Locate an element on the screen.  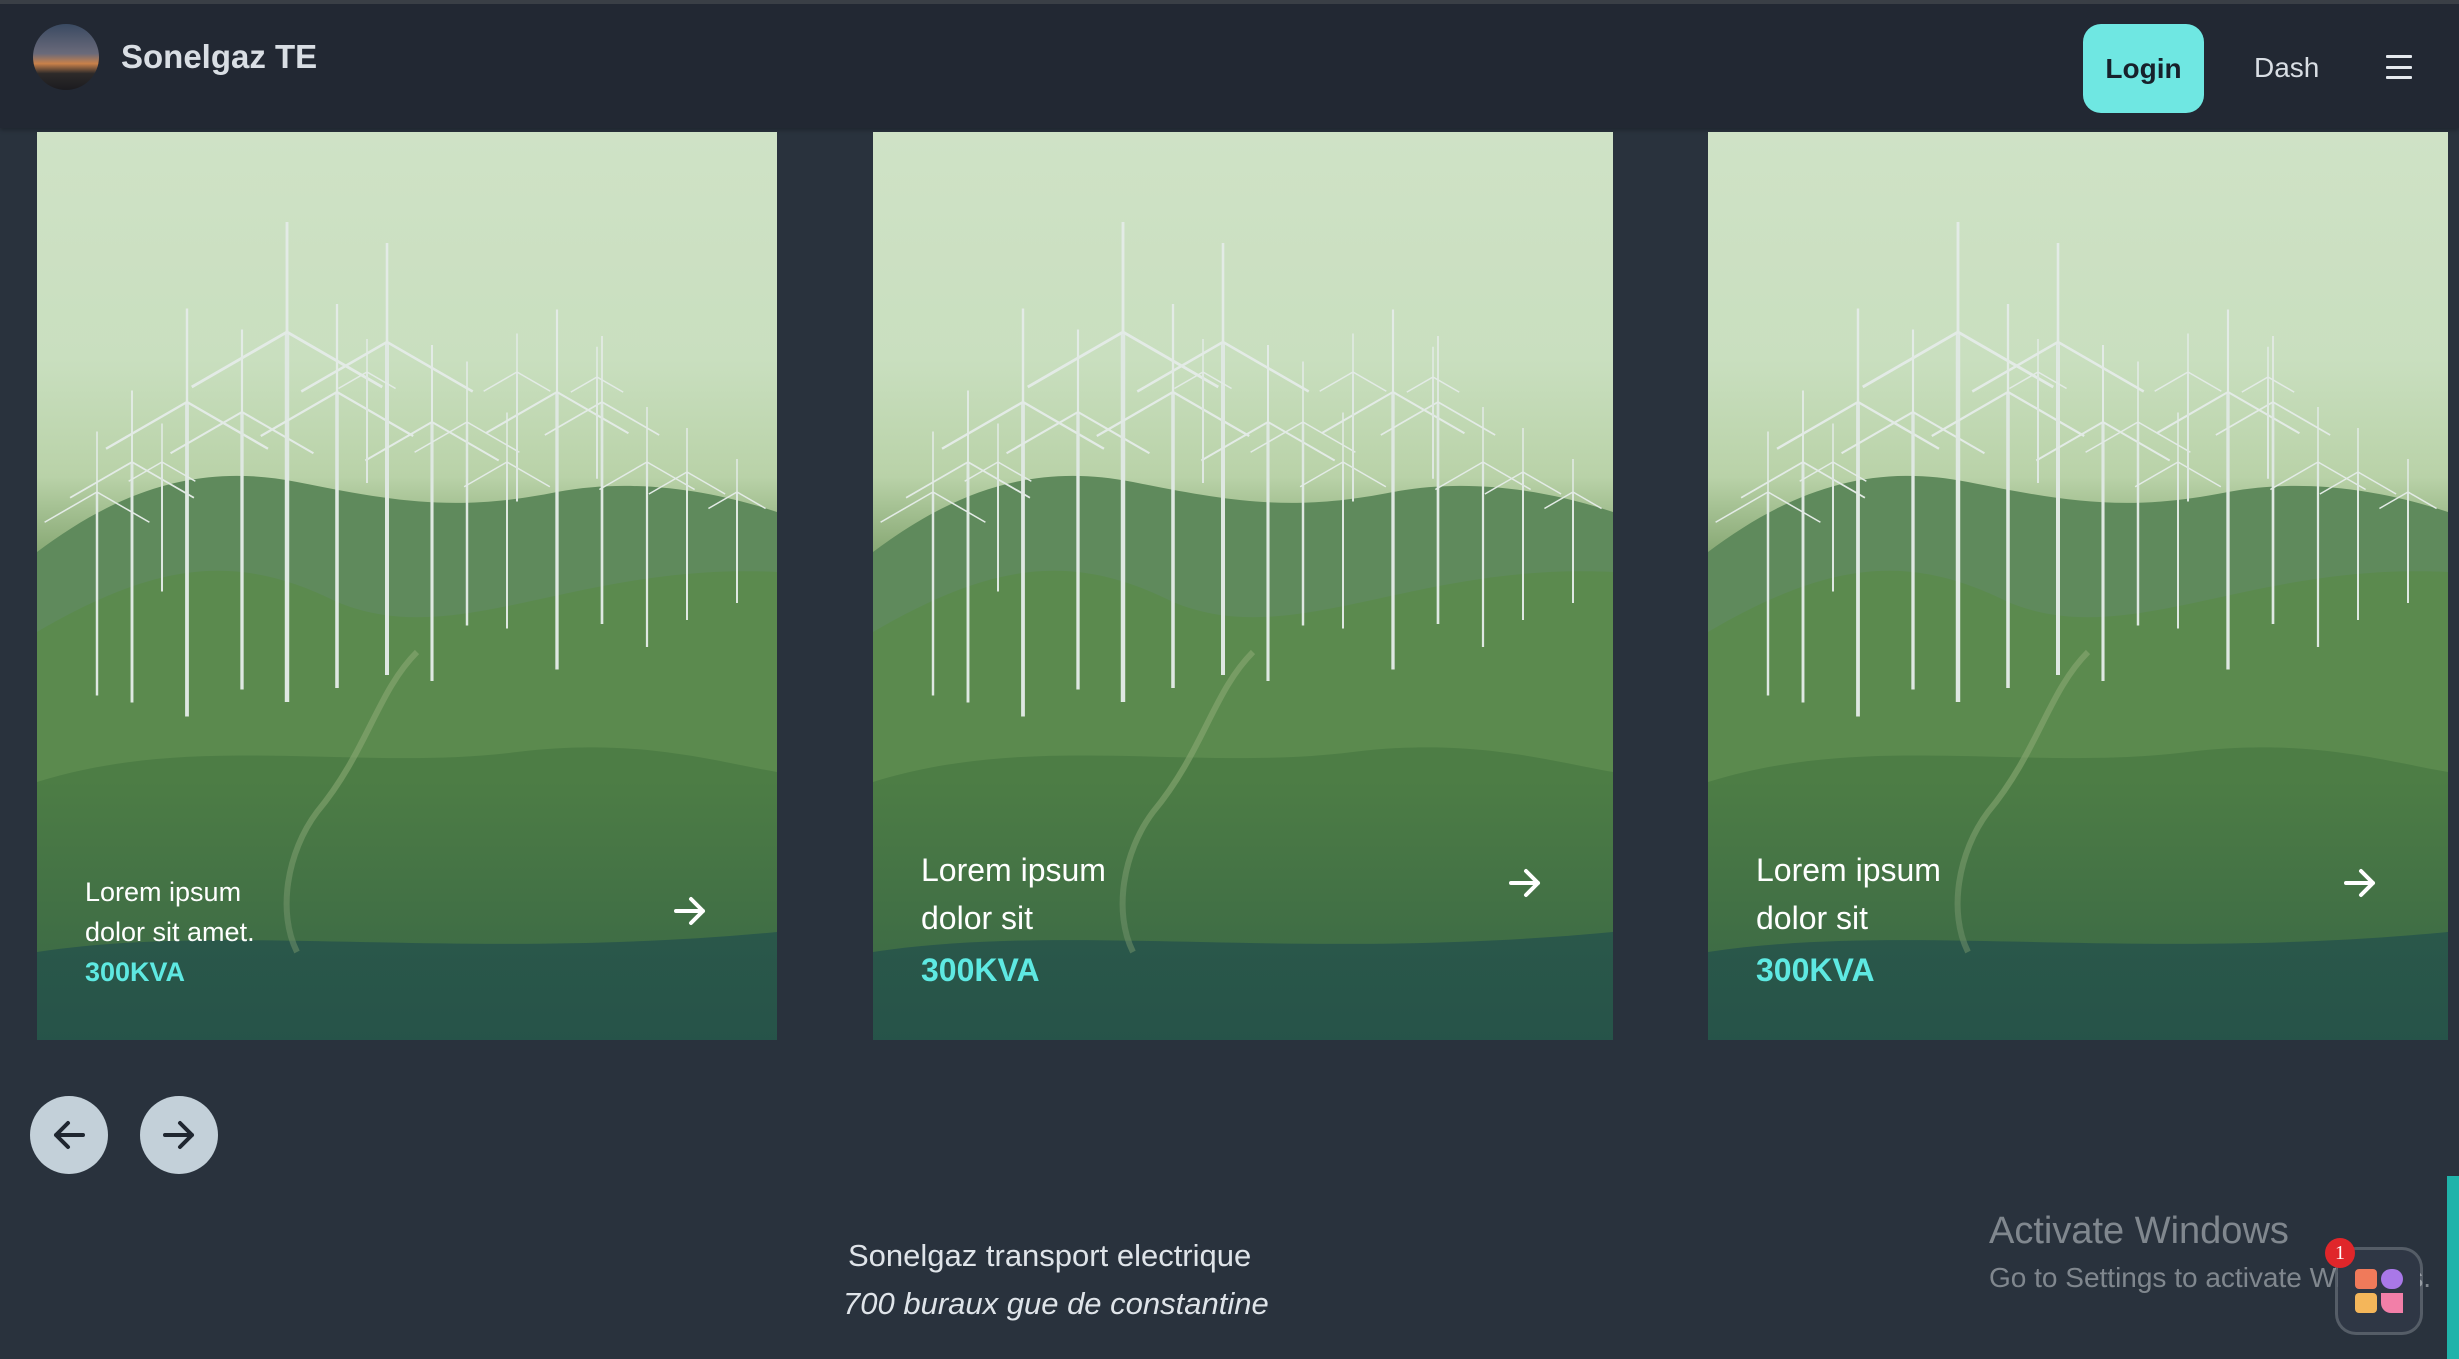
card-text: Lorem ipsum dolor sit amet. 300KVA is located at coordinates (170, 932).